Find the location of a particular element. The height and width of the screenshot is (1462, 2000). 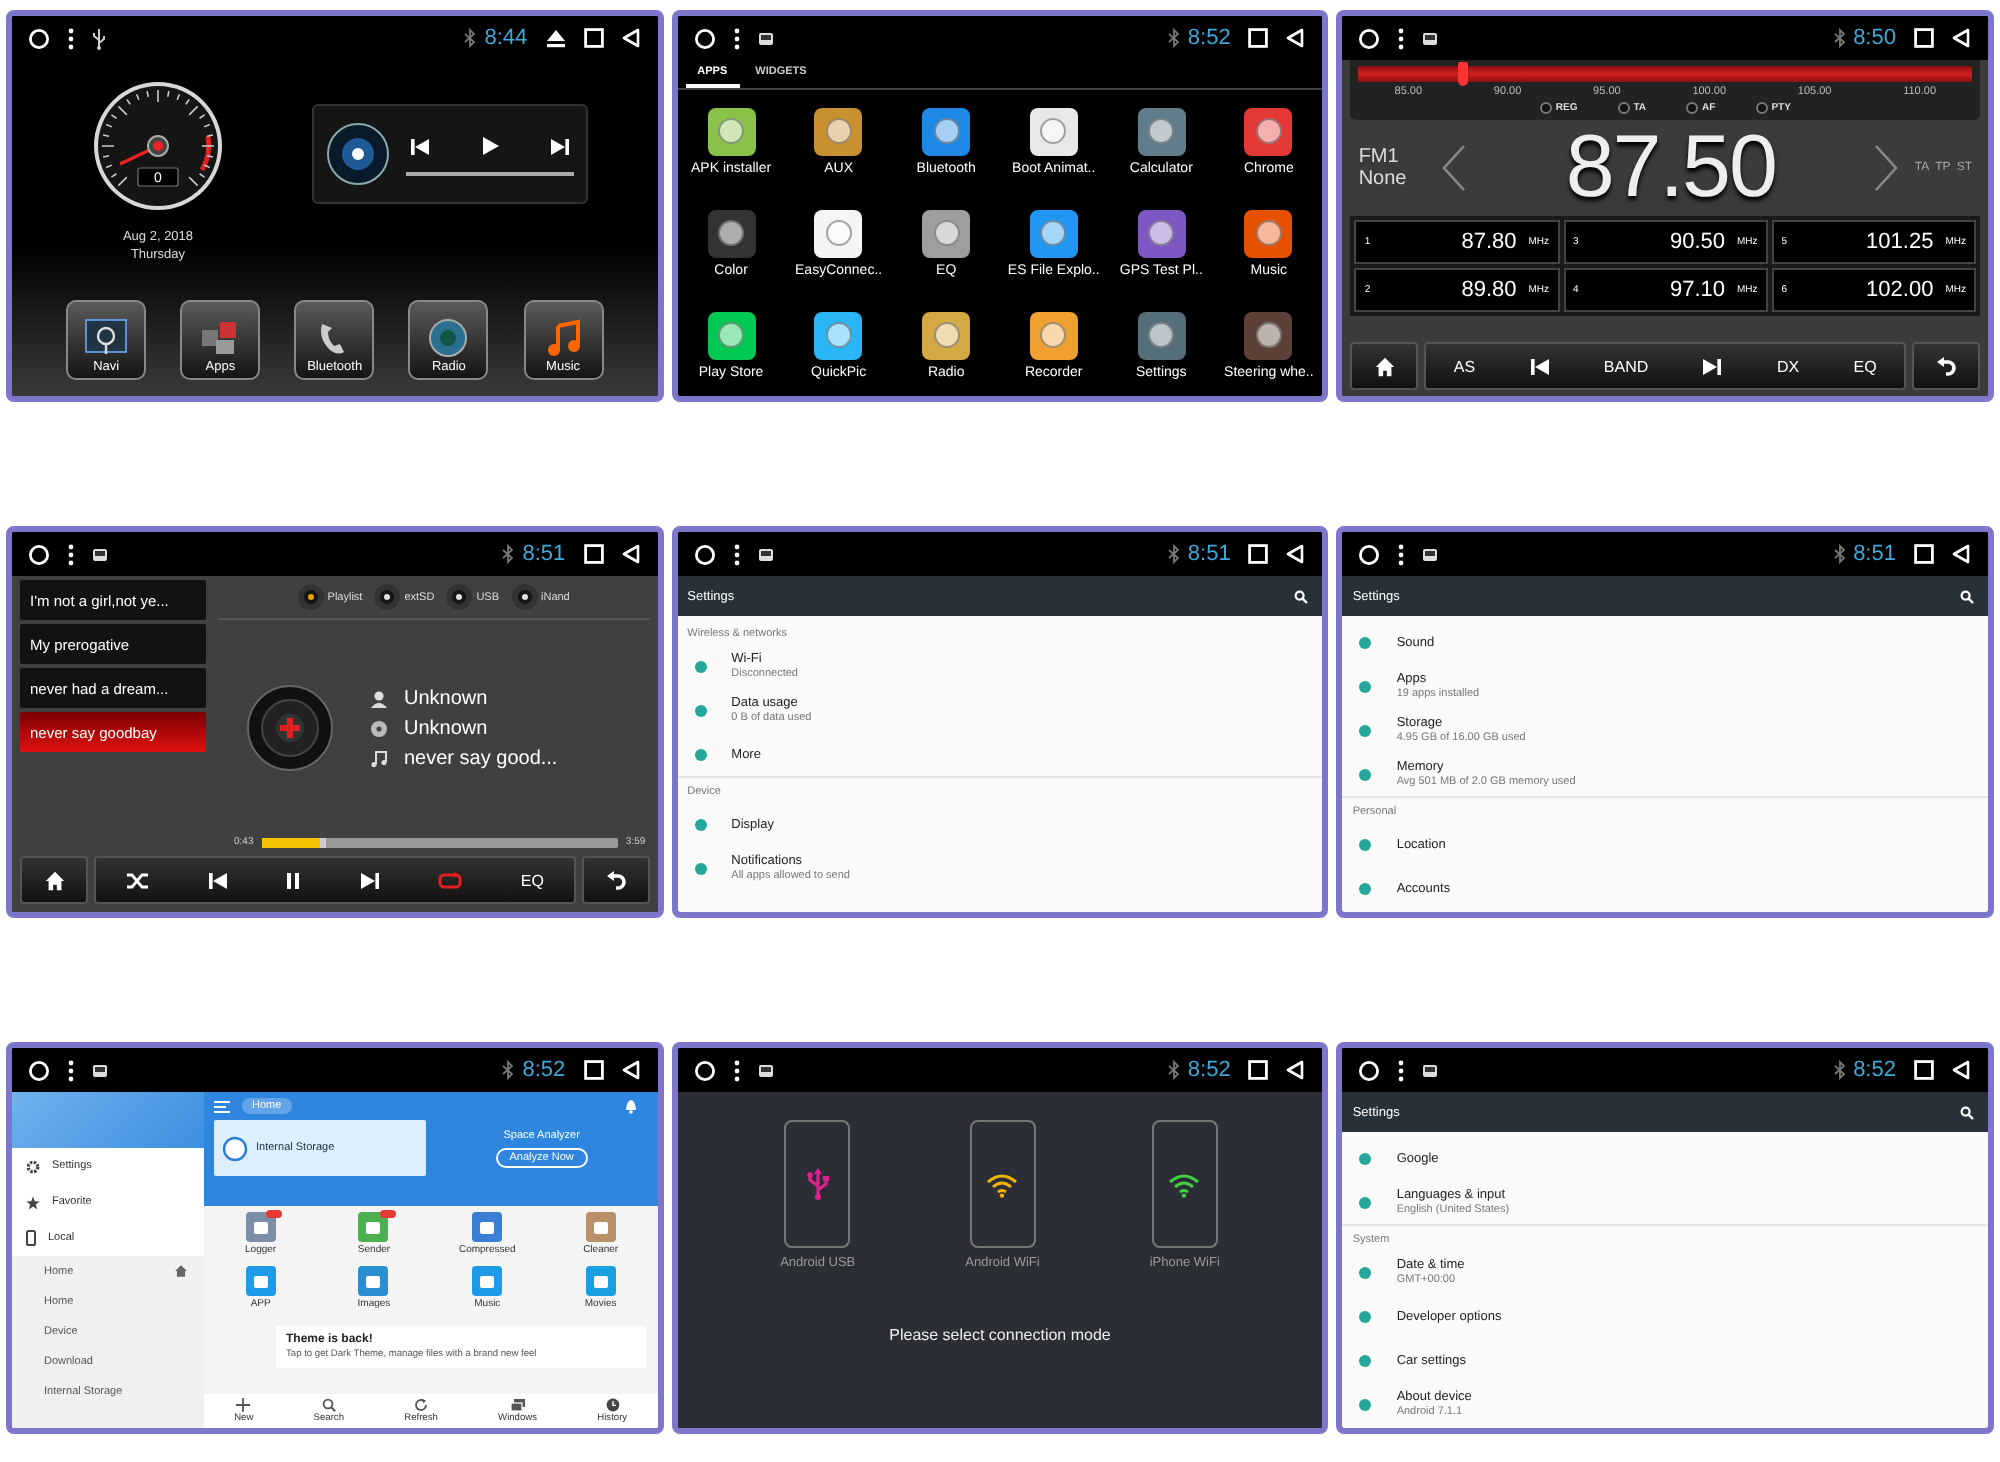

tuner-track is located at coordinates (1665, 74).